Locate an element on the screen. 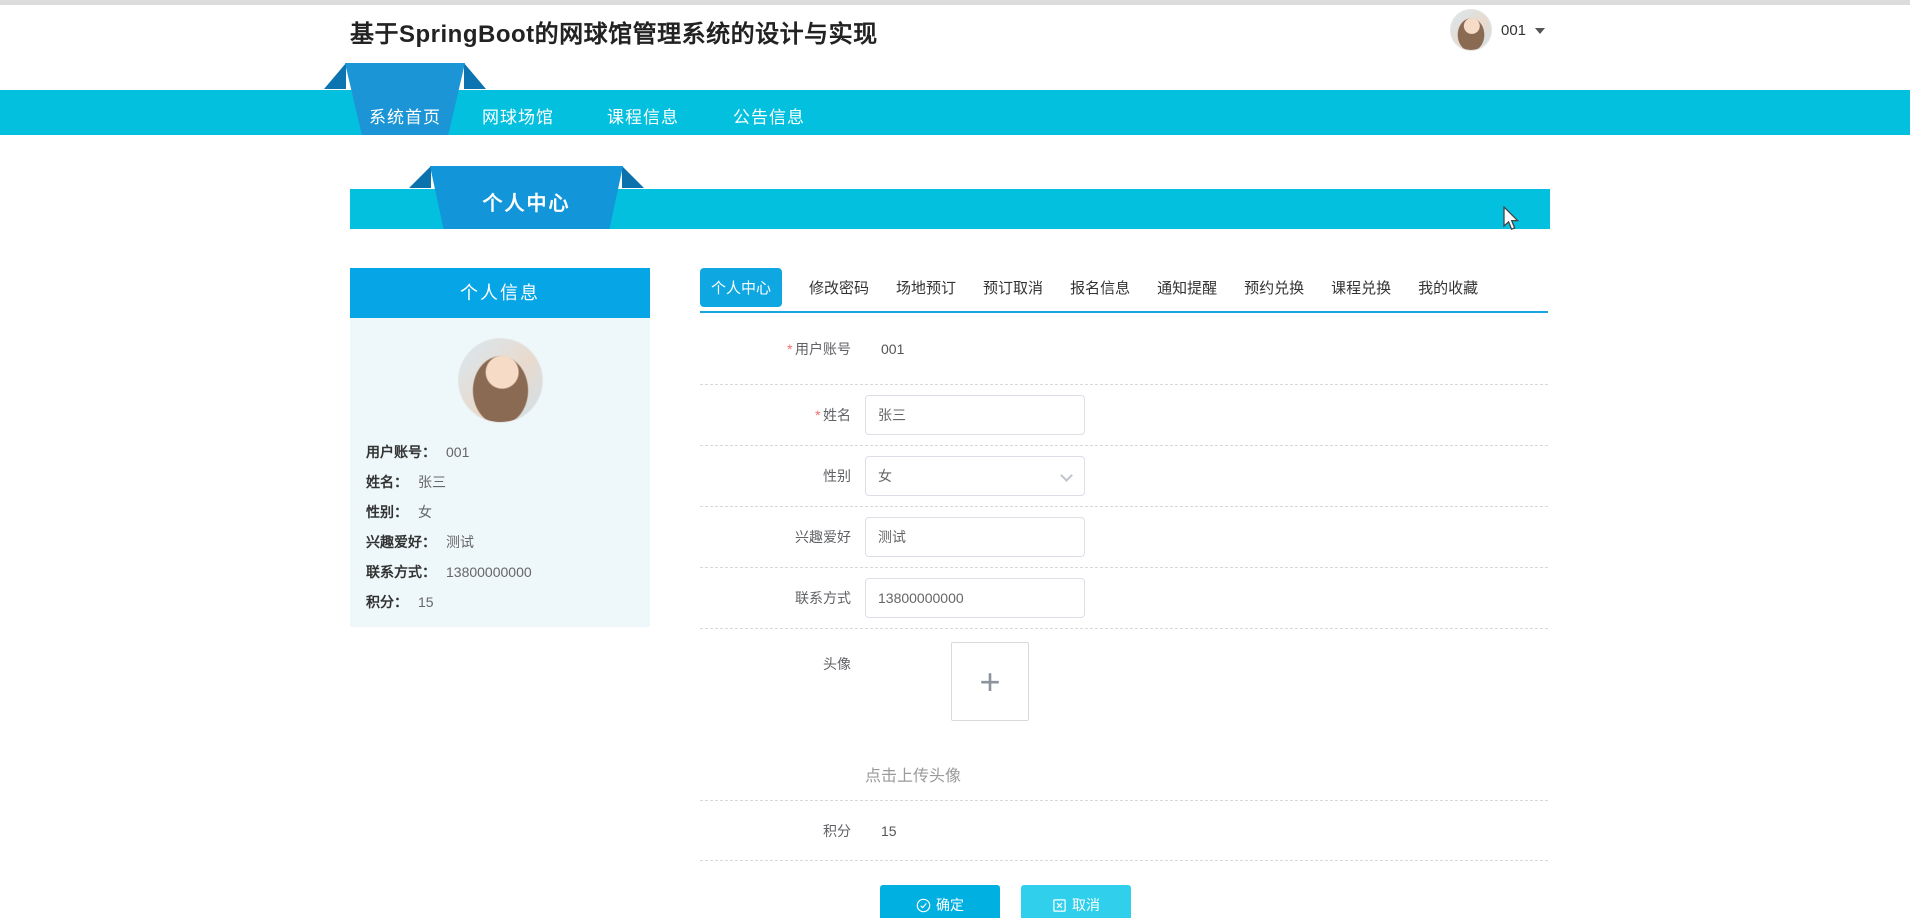 The height and width of the screenshot is (918, 1910). profile-field-points: 积分： 15 is located at coordinates (400, 602).